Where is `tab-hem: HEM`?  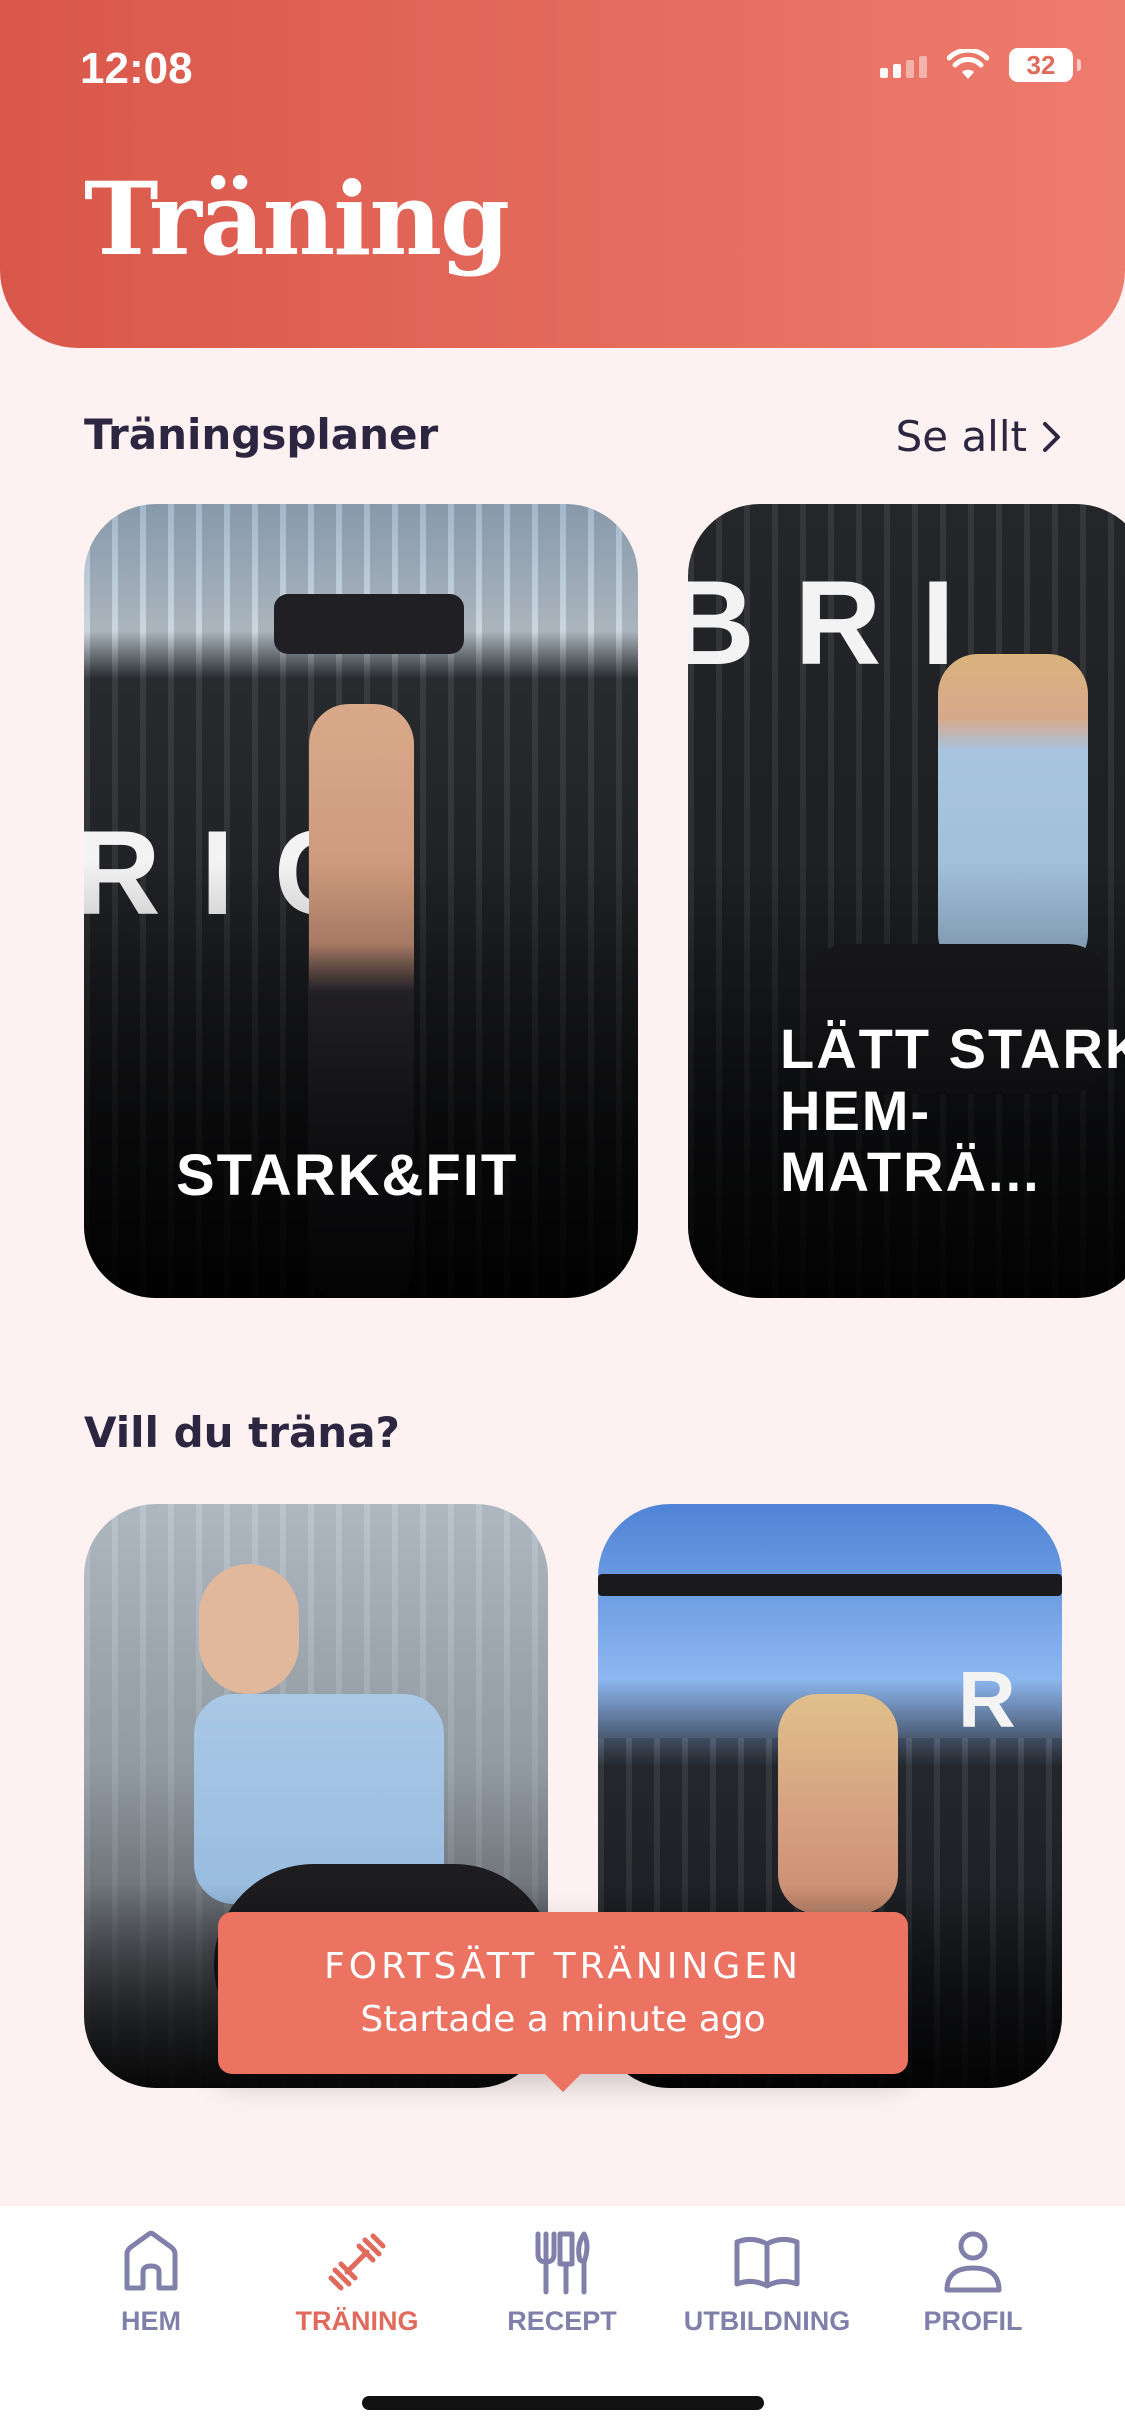 tab-hem: HEM is located at coordinates (151, 2281).